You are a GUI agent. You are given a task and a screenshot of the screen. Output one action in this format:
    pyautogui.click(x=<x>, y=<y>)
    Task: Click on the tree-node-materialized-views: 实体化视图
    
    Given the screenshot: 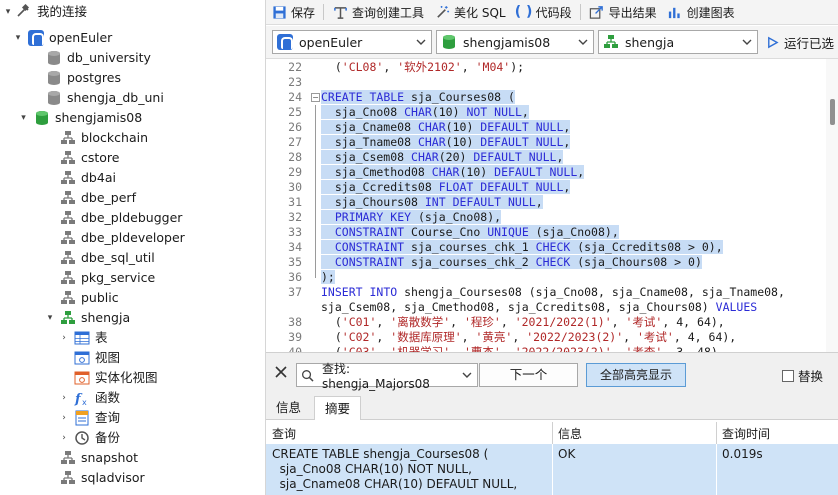 What is the action you would take?
    pyautogui.click(x=108, y=378)
    